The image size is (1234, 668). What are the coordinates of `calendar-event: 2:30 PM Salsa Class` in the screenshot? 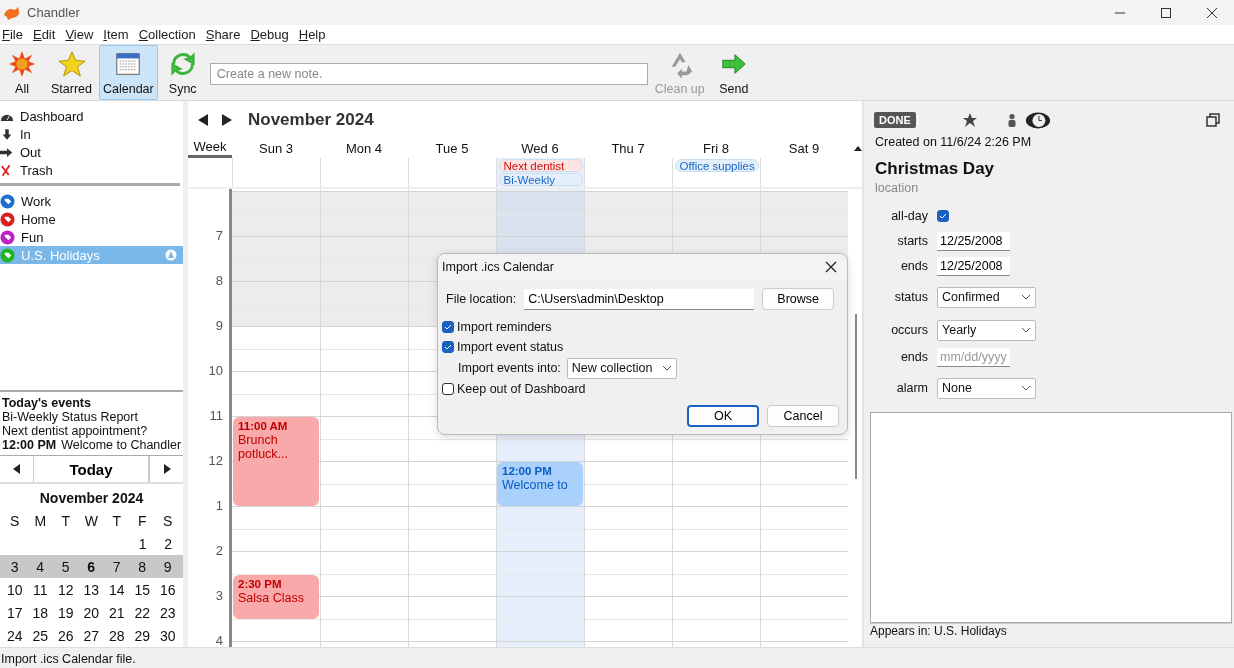 It's located at (276, 596).